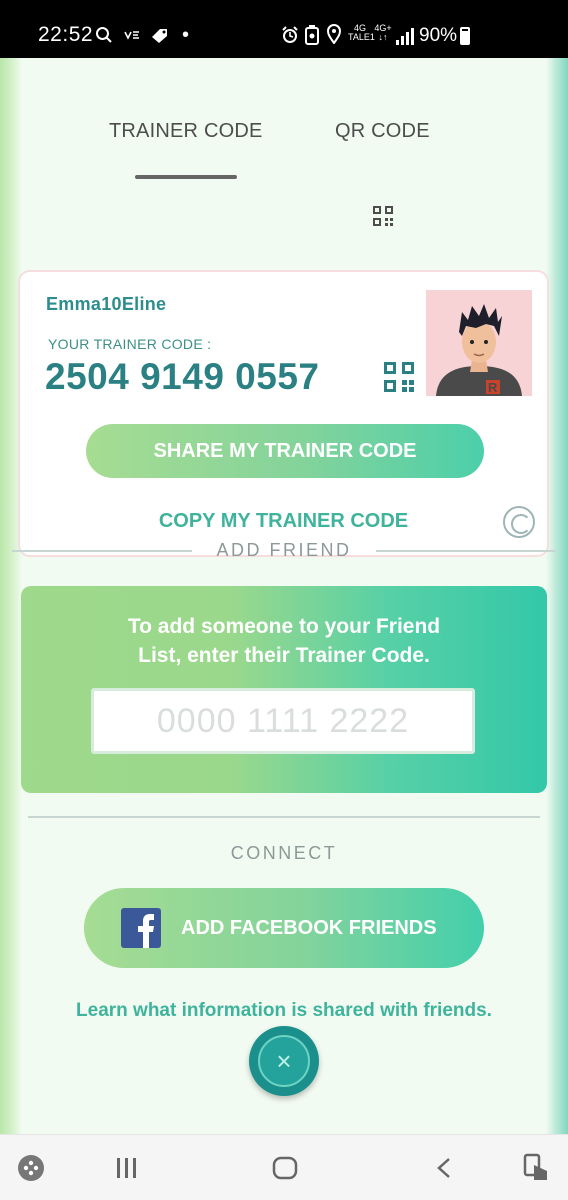  I want to click on home-icon, so click(285, 1168).